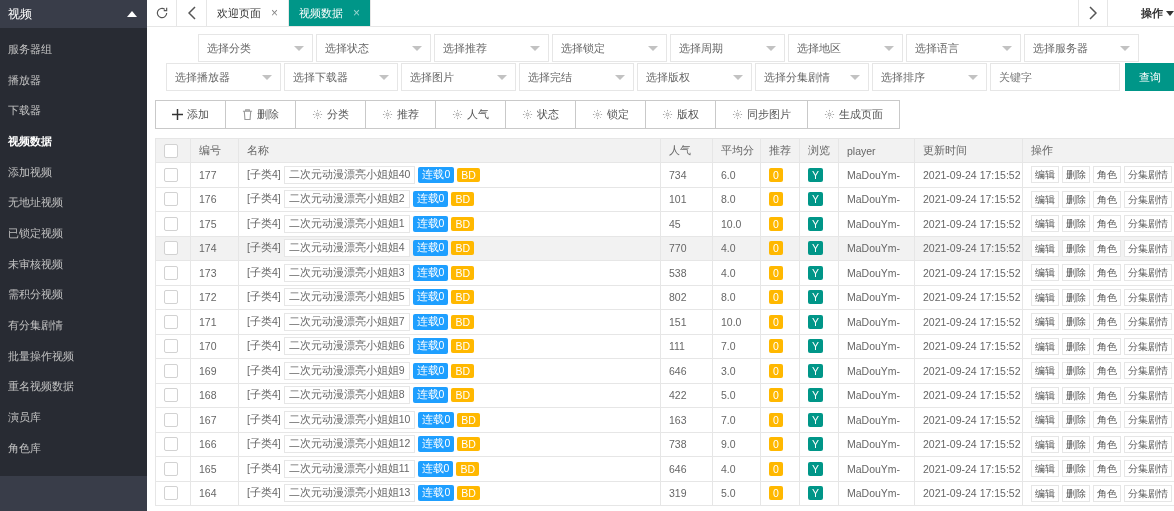  Describe the element at coordinates (73, 264) in the screenshot. I see `sidebar-item: 未审核视频` at that location.